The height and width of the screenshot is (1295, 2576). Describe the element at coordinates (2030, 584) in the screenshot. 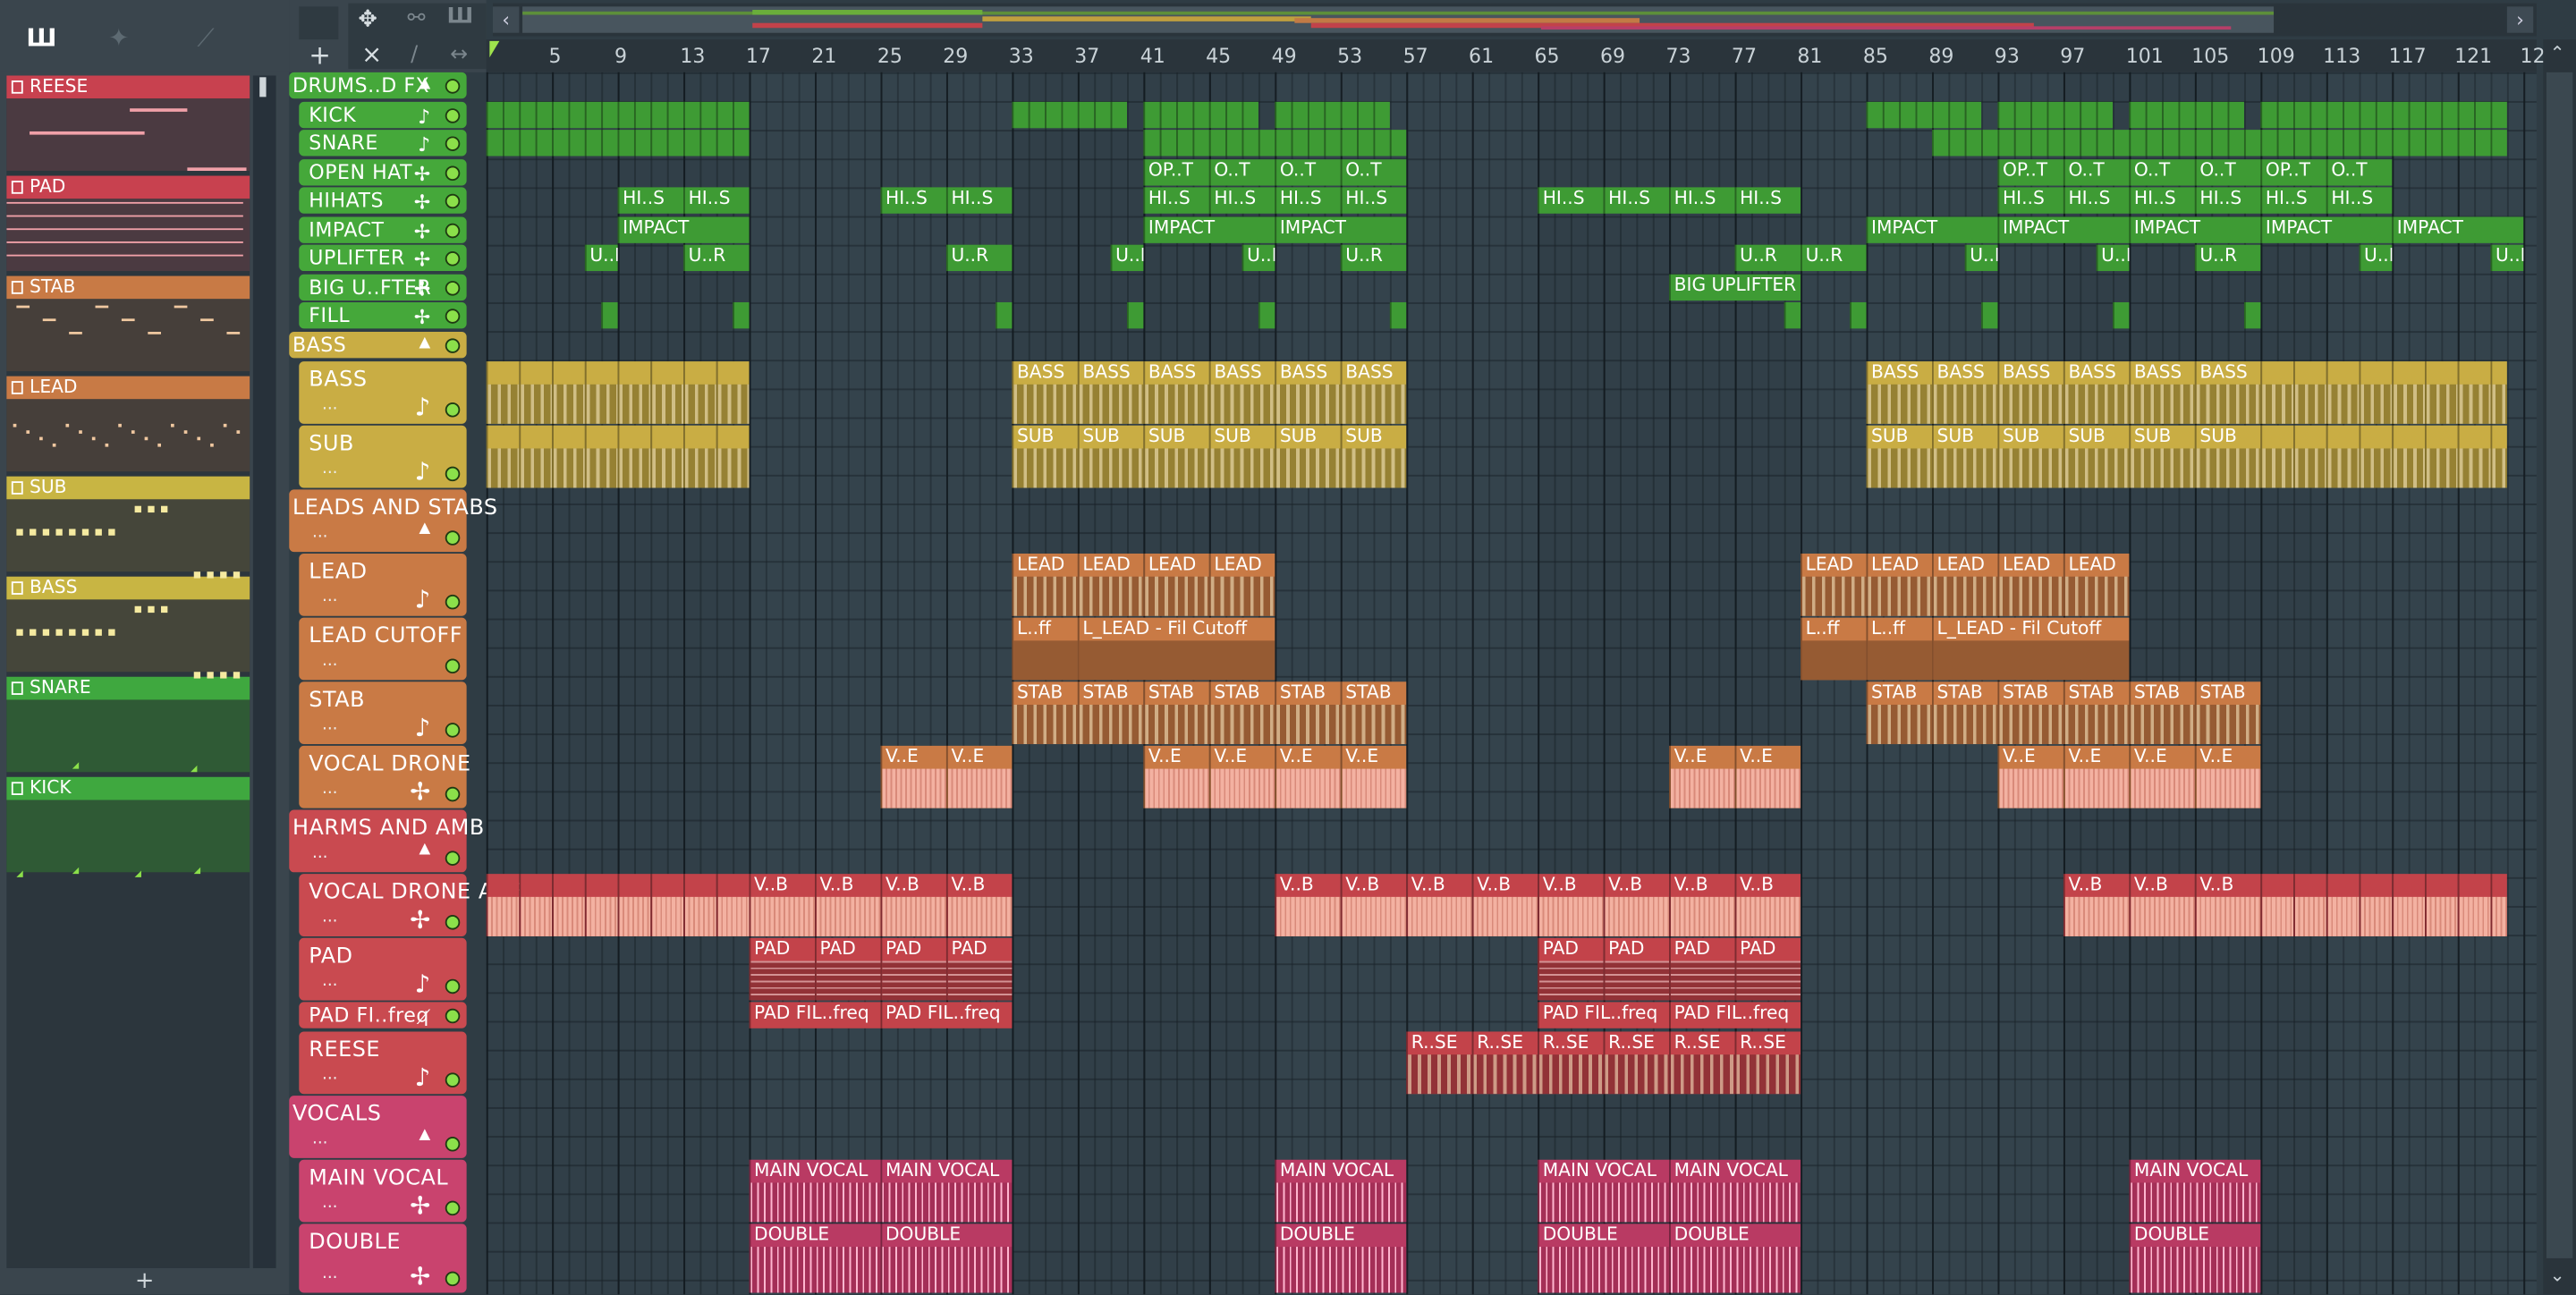

I see `lead-clip: LEAD` at that location.